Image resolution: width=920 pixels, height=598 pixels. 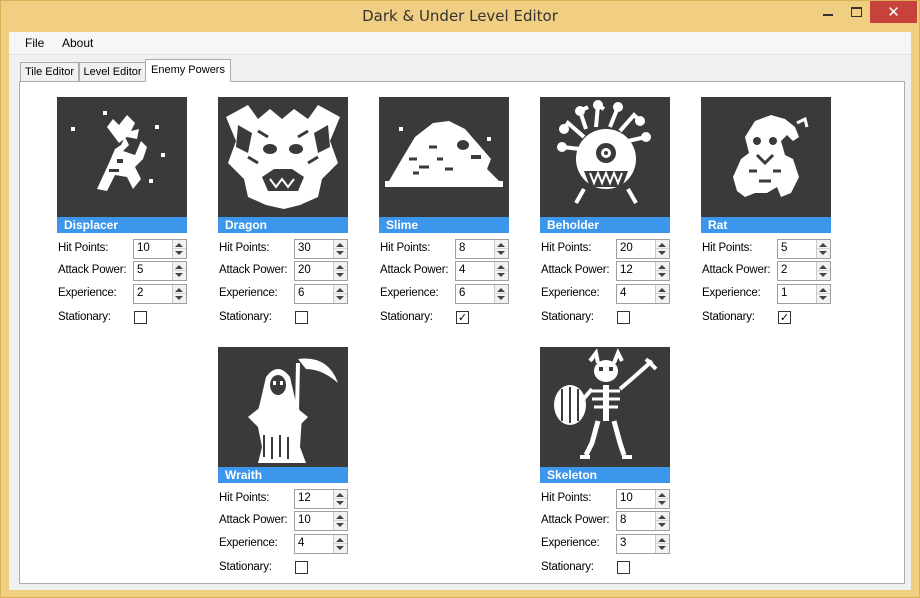 What do you see at coordinates (643, 271) in the screenshot?
I see `attack-power-stepper: 12` at bounding box center [643, 271].